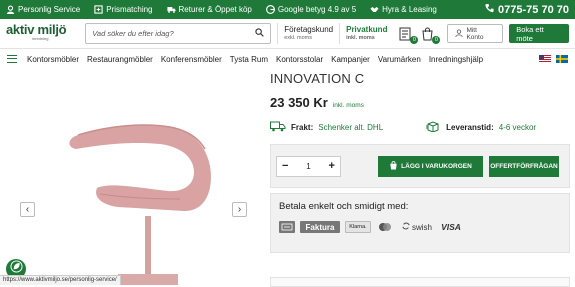 This screenshot has width=575, height=287. Describe the element at coordinates (270, 9) in the screenshot. I see `google-icon` at that location.